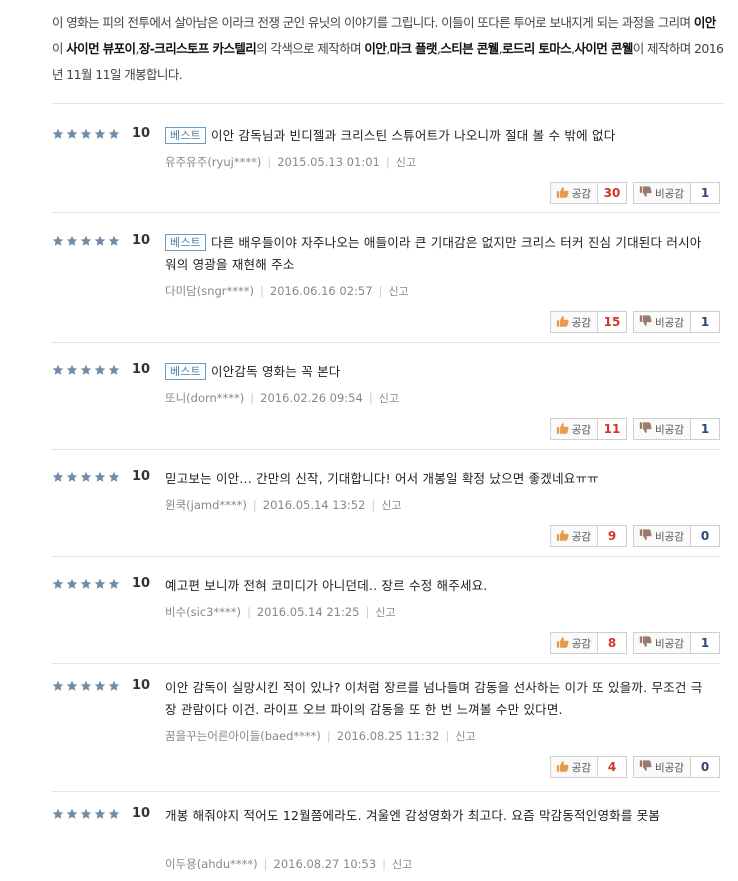 The image size is (738, 881). I want to click on review-author: 꿈을꾸는어른아이들(baed****), so click(243, 736).